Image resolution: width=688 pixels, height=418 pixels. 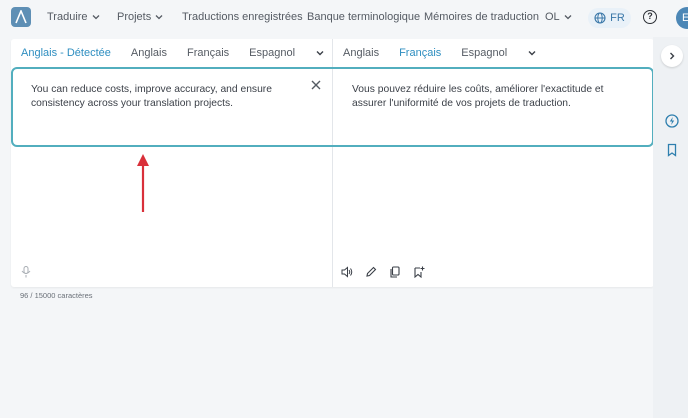 I want to click on user-menu: OL, so click(x=558, y=17).